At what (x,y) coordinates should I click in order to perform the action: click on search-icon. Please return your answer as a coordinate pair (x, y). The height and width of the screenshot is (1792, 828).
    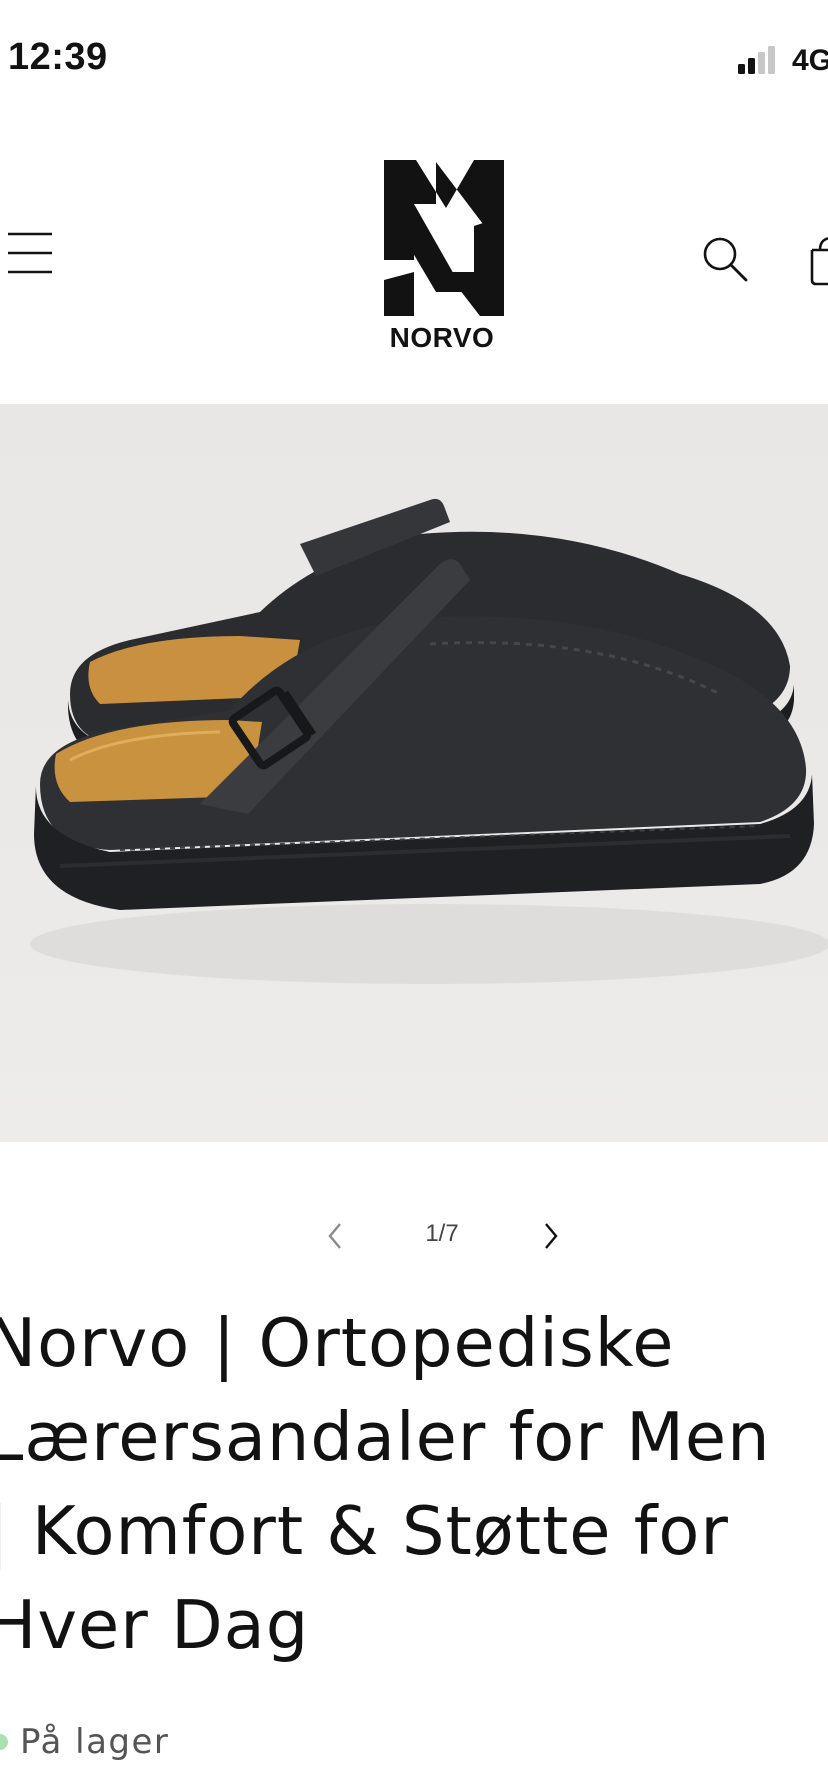
    Looking at the image, I should click on (725, 259).